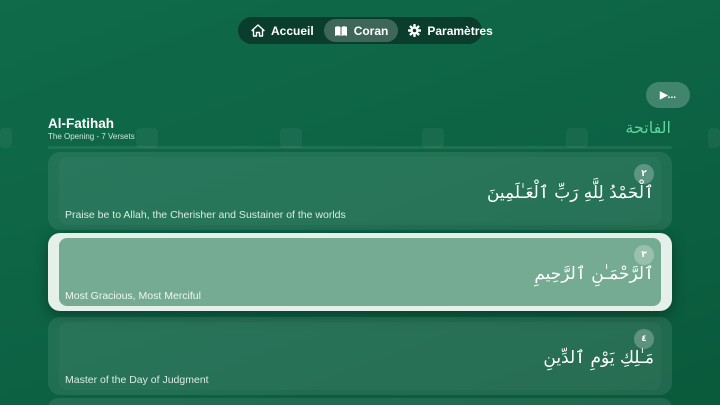 The image size is (720, 405). What do you see at coordinates (644, 174) in the screenshot?
I see `verse-number-badge: ٢` at bounding box center [644, 174].